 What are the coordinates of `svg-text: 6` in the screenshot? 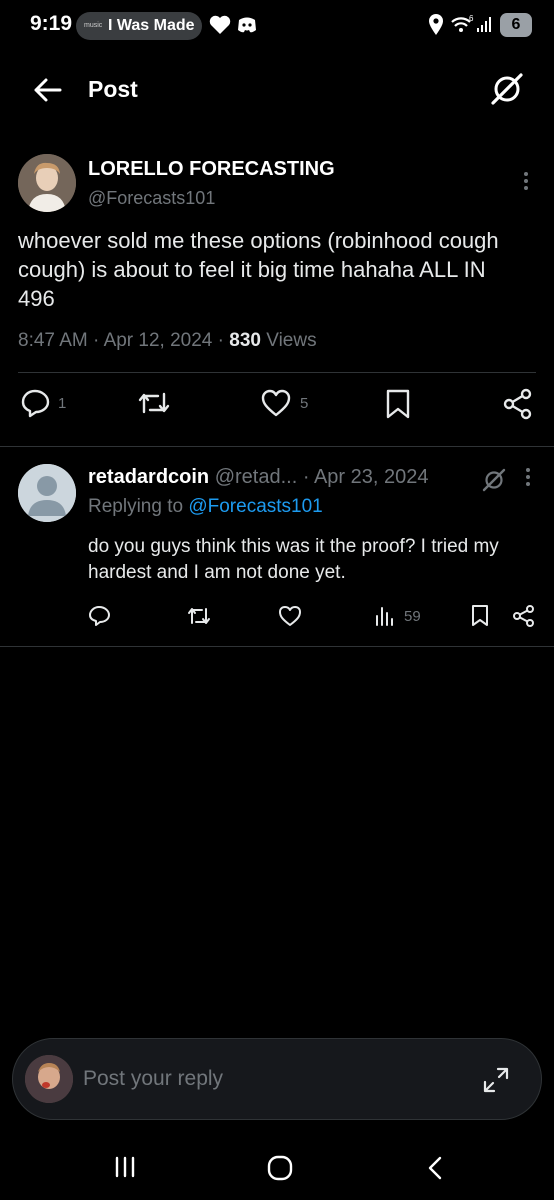 It's located at (471, 18).